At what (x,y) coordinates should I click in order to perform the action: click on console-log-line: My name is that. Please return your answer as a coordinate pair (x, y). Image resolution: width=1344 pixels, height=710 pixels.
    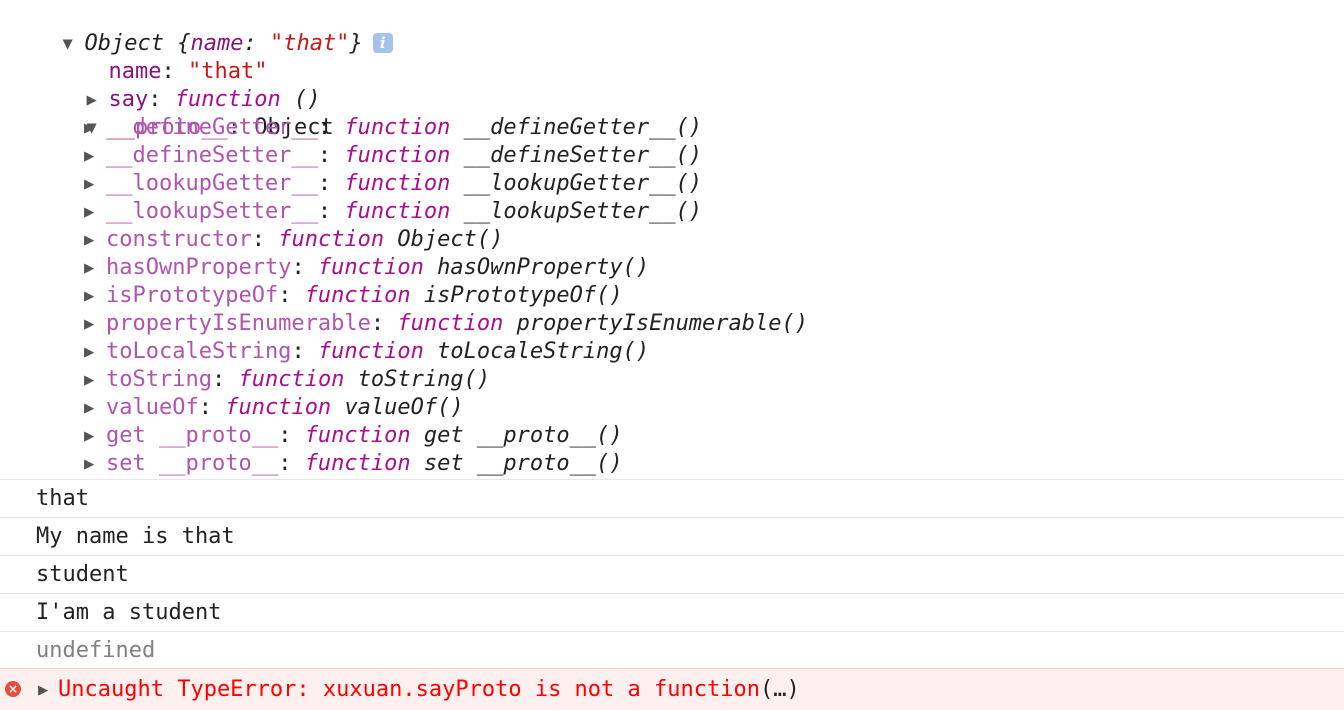
    Looking at the image, I should click on (672, 536).